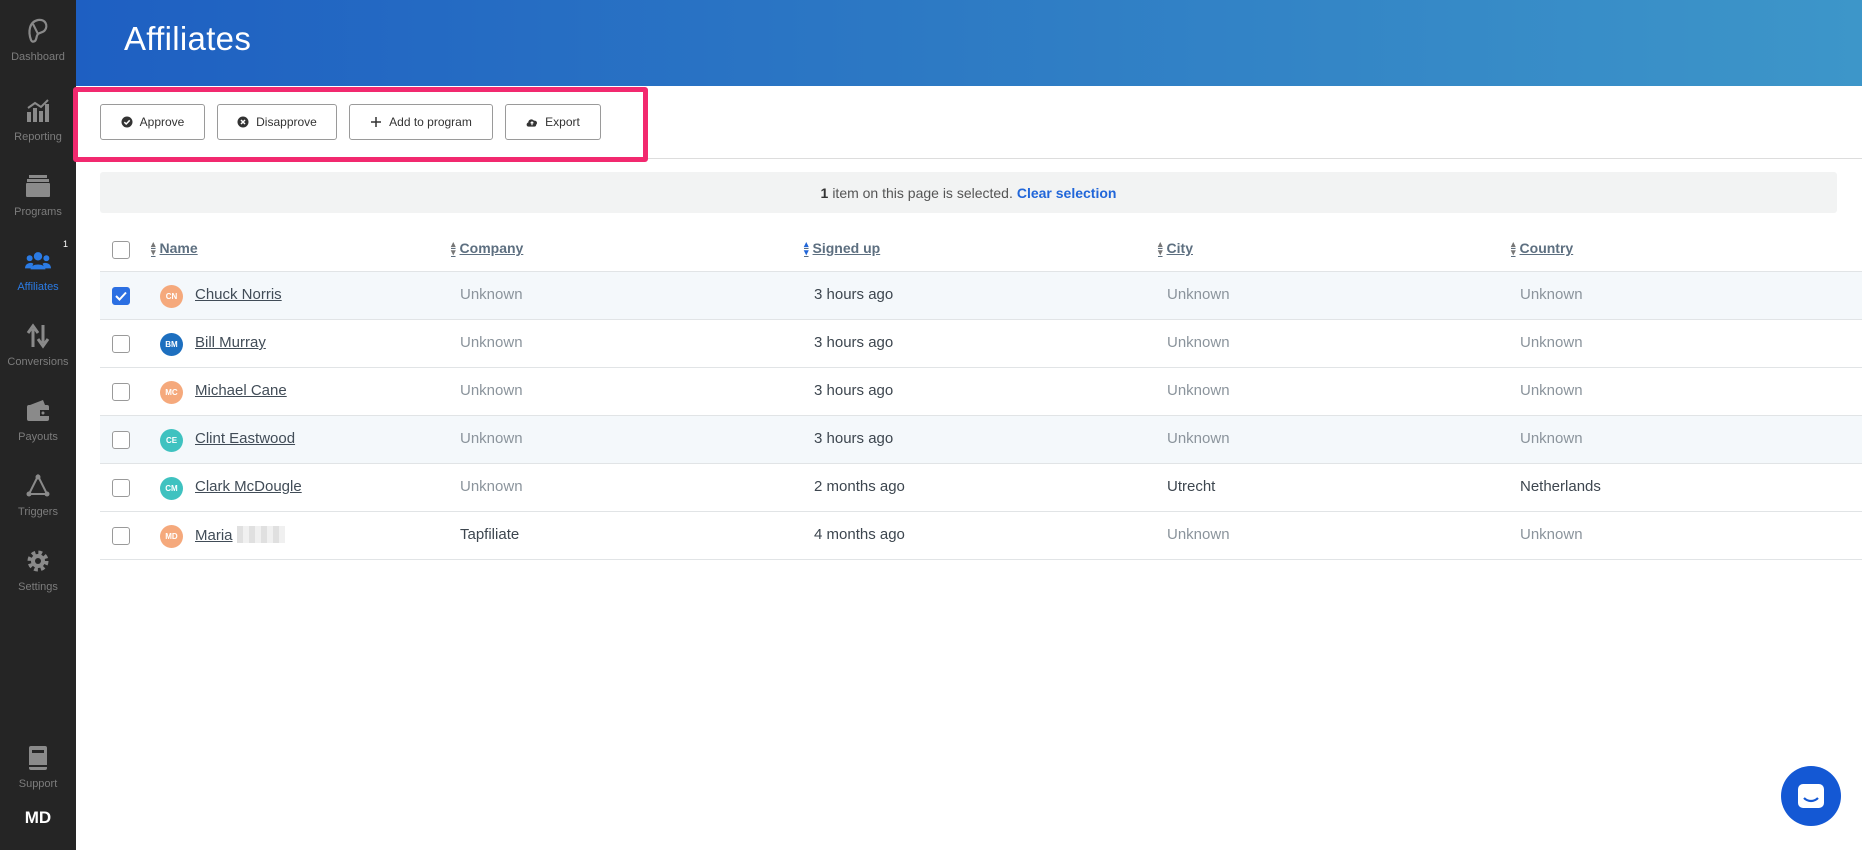 The image size is (1862, 850). What do you see at coordinates (38, 287) in the screenshot?
I see `sidebar-label-affiliates: Affiliates` at bounding box center [38, 287].